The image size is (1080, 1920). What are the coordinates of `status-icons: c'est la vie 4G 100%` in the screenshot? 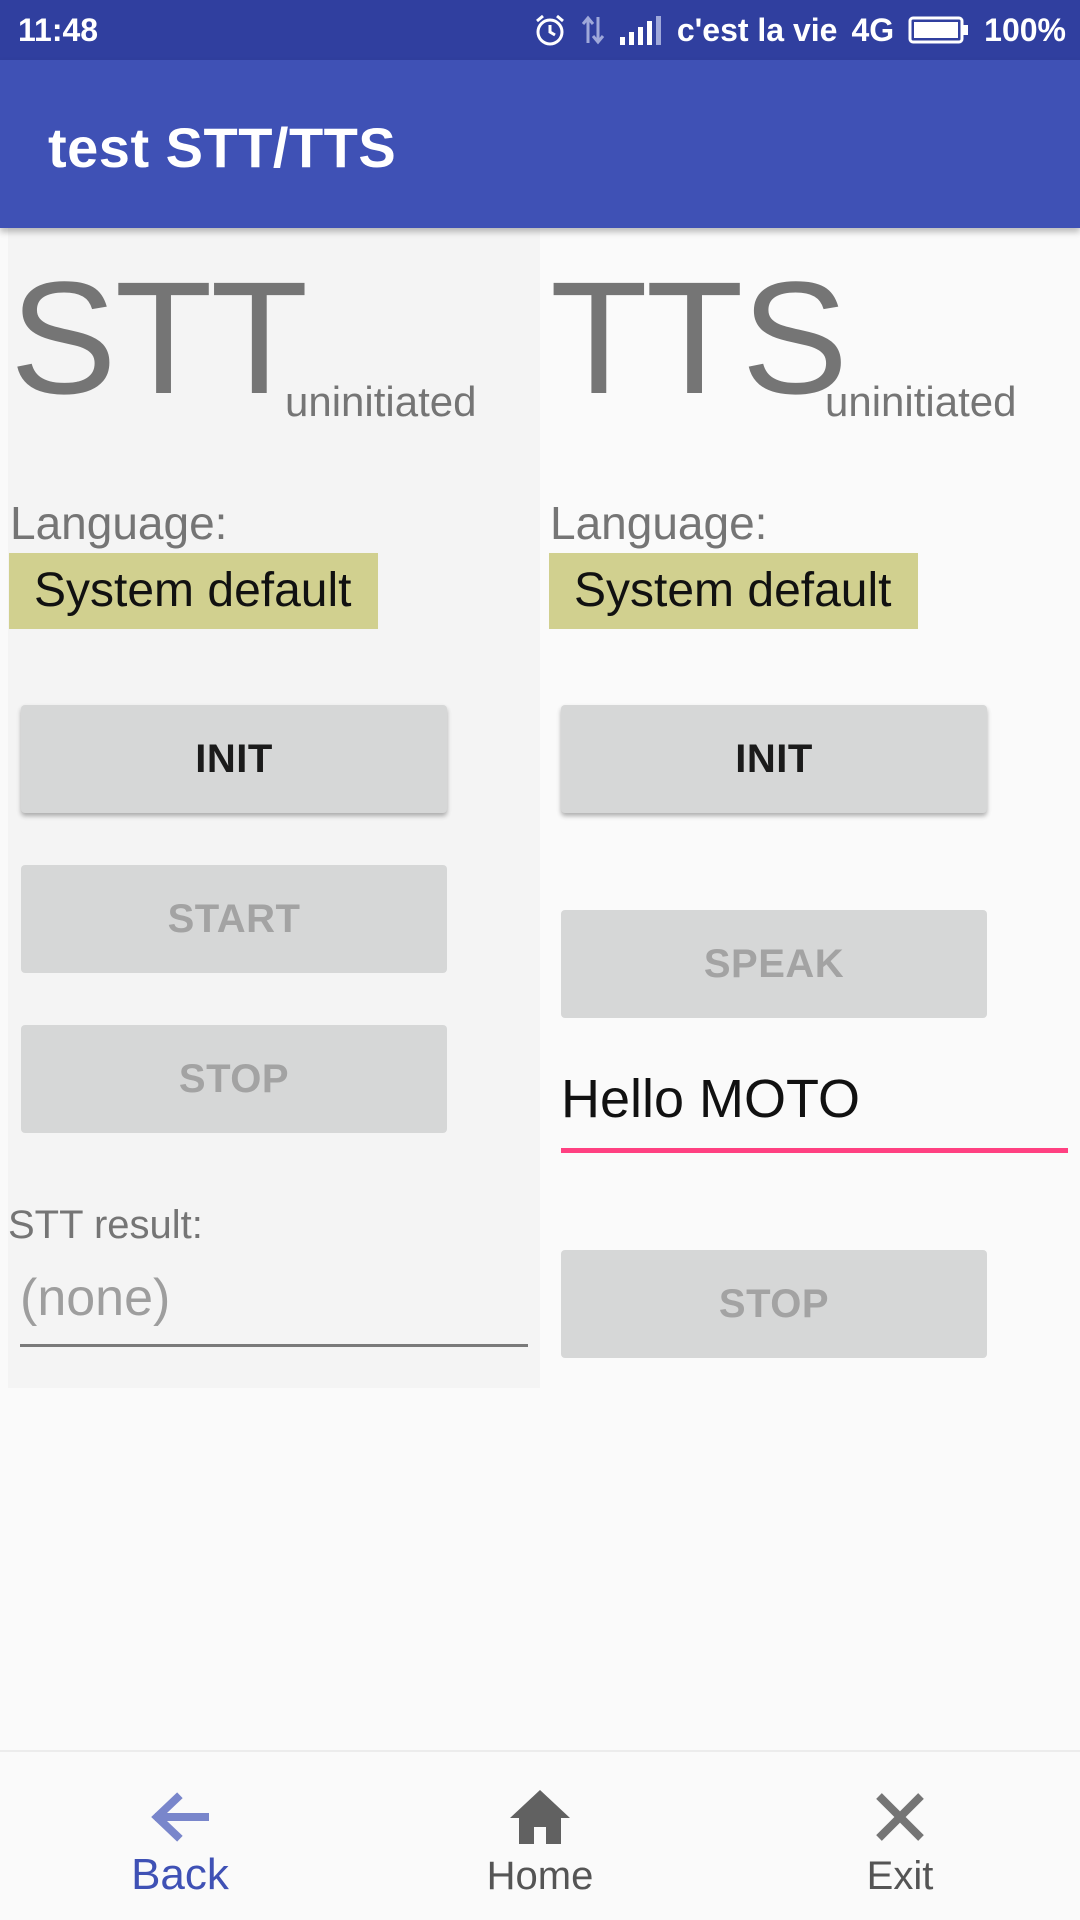 It's located at (799, 30).